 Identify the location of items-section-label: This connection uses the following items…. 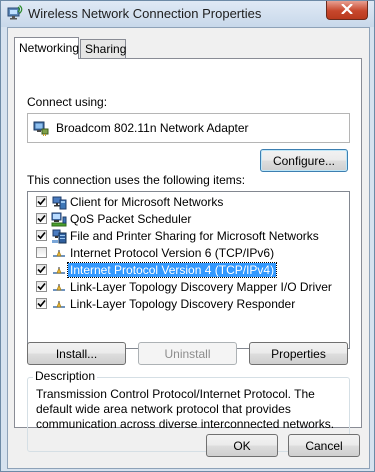
(136, 180).